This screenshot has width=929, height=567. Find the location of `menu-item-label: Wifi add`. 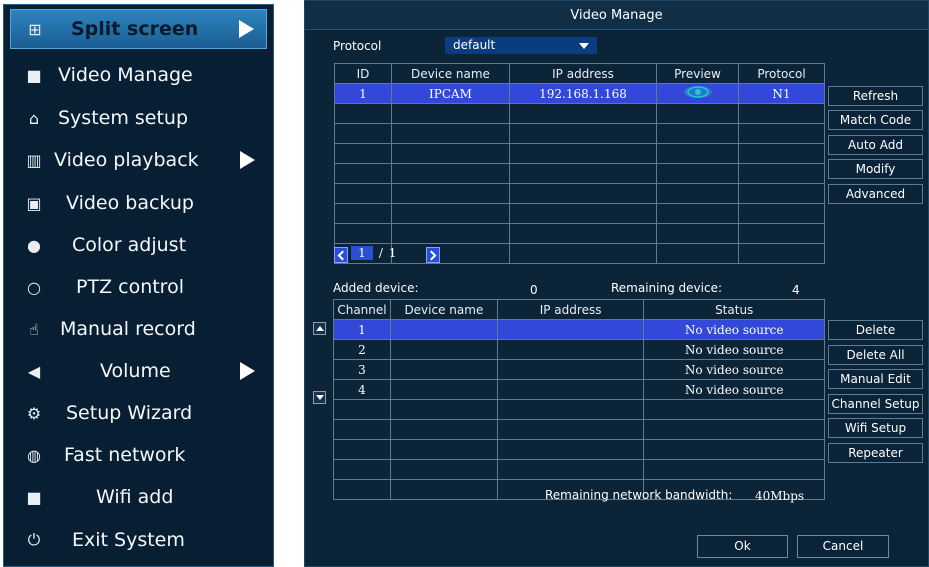

menu-item-label: Wifi add is located at coordinates (135, 497).